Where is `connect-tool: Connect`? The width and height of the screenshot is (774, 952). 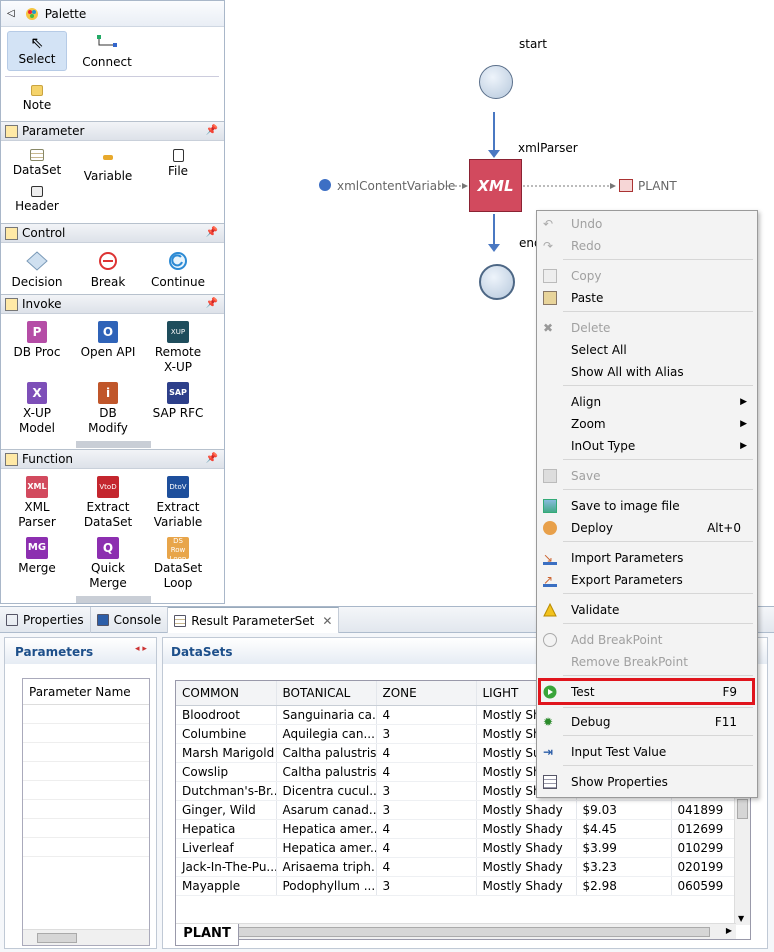 connect-tool: Connect is located at coordinates (107, 51).